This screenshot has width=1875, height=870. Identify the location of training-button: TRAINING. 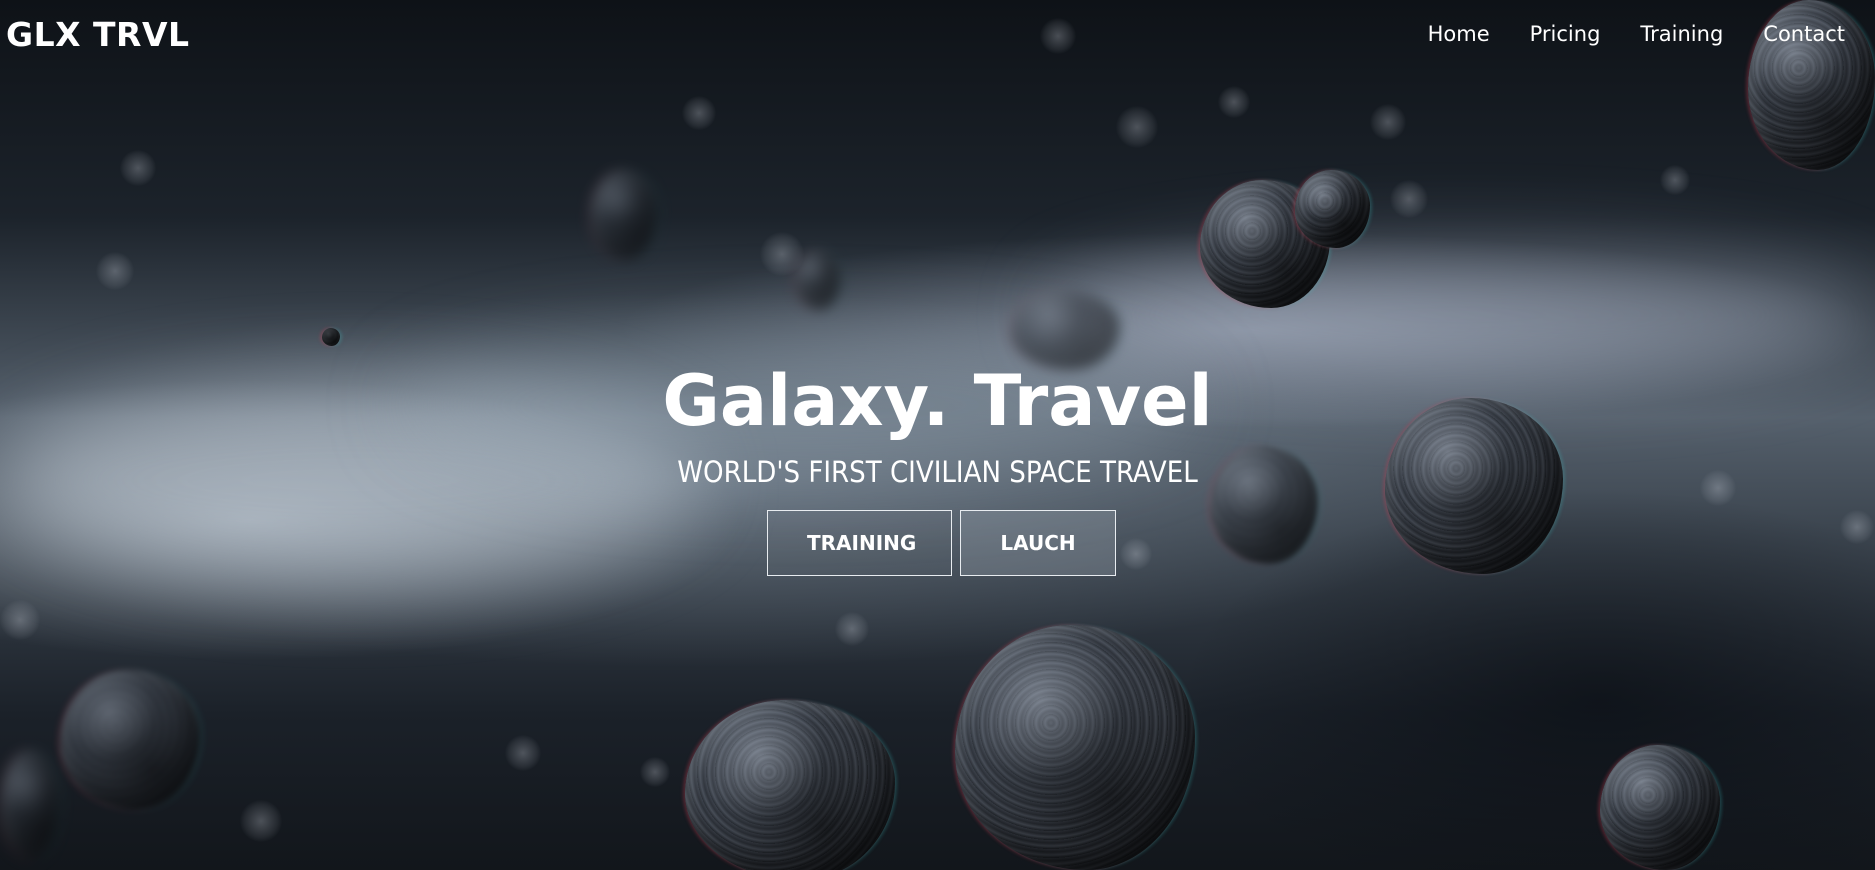
(859, 543).